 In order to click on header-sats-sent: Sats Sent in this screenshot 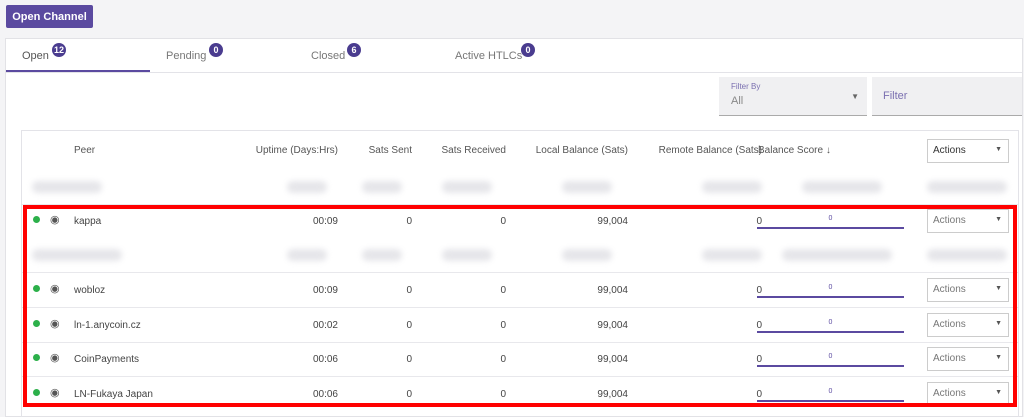, I will do `click(390, 150)`.